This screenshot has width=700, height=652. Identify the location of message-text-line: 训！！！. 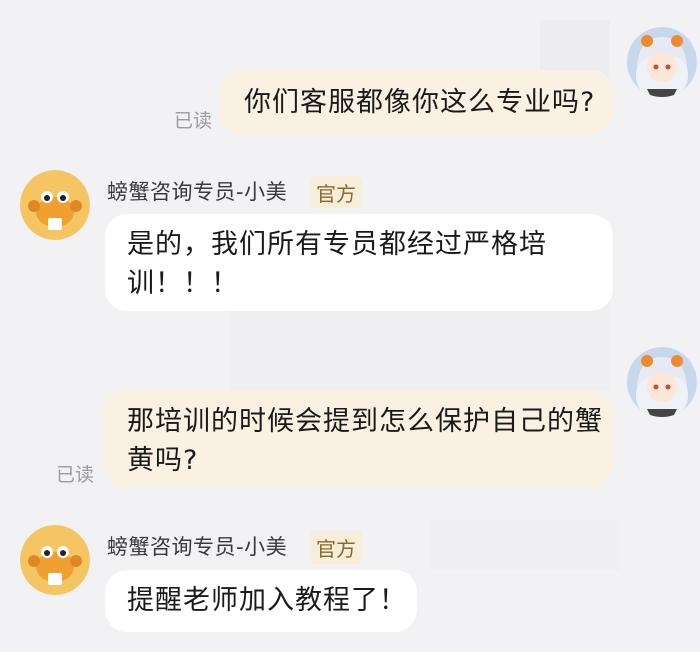
(183, 283).